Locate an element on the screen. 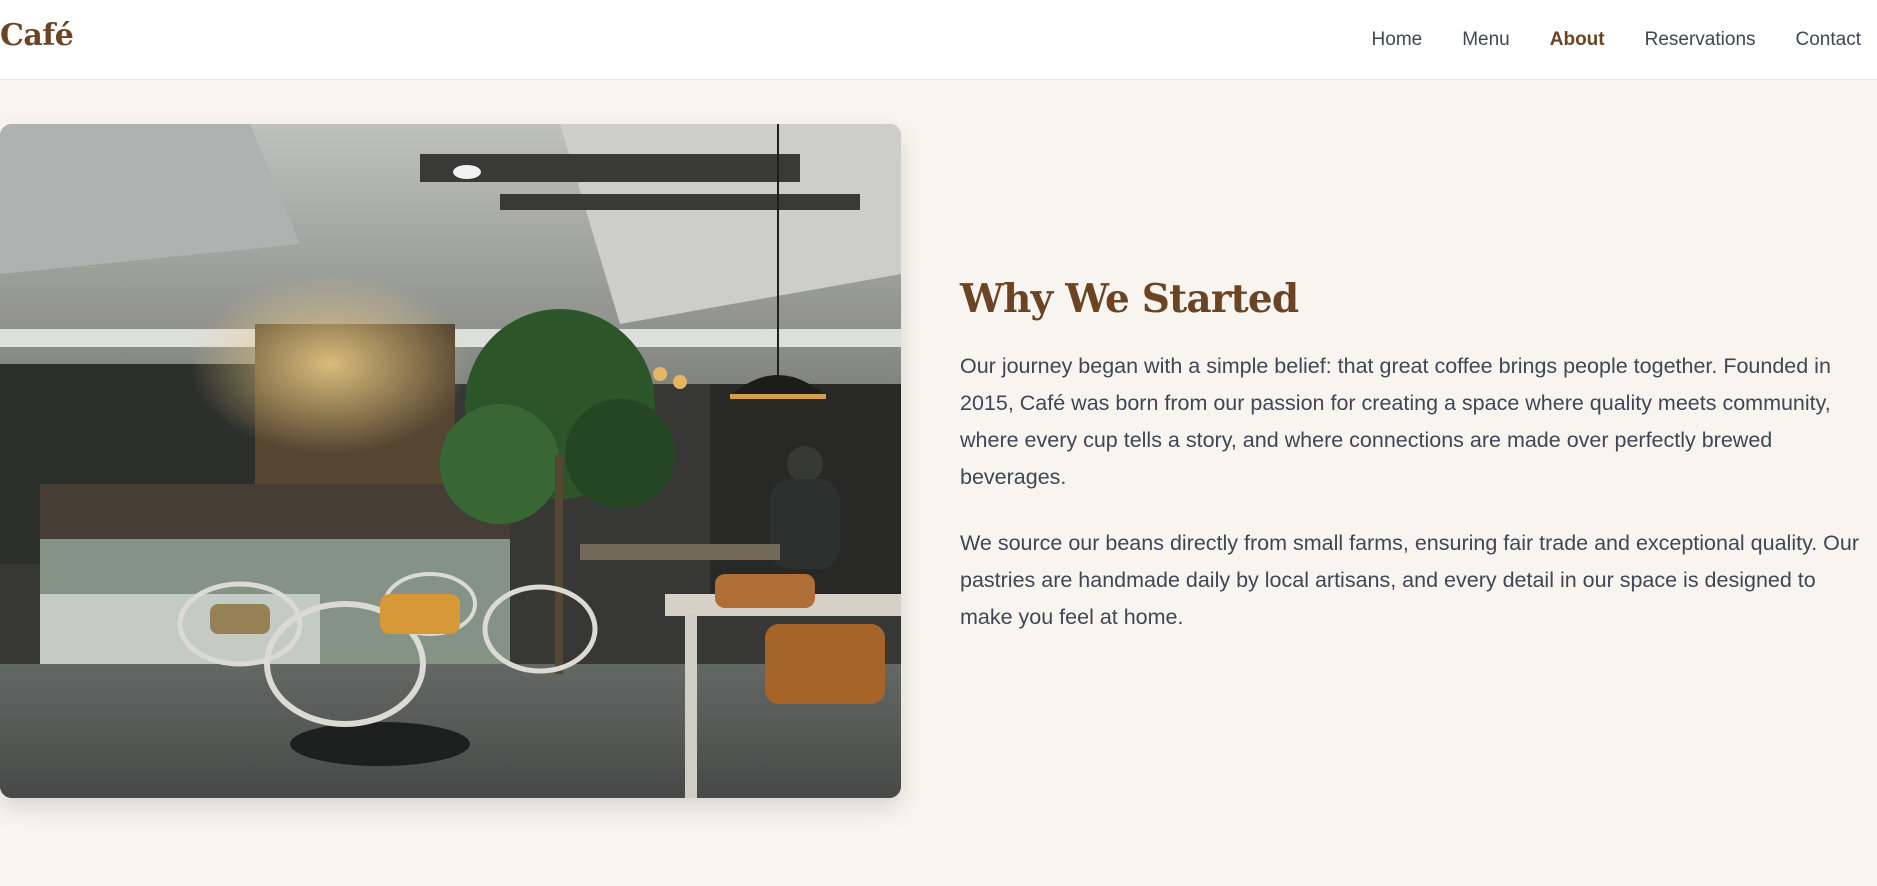 This screenshot has height=886, width=1877. nav-about: About is located at coordinates (1577, 40).